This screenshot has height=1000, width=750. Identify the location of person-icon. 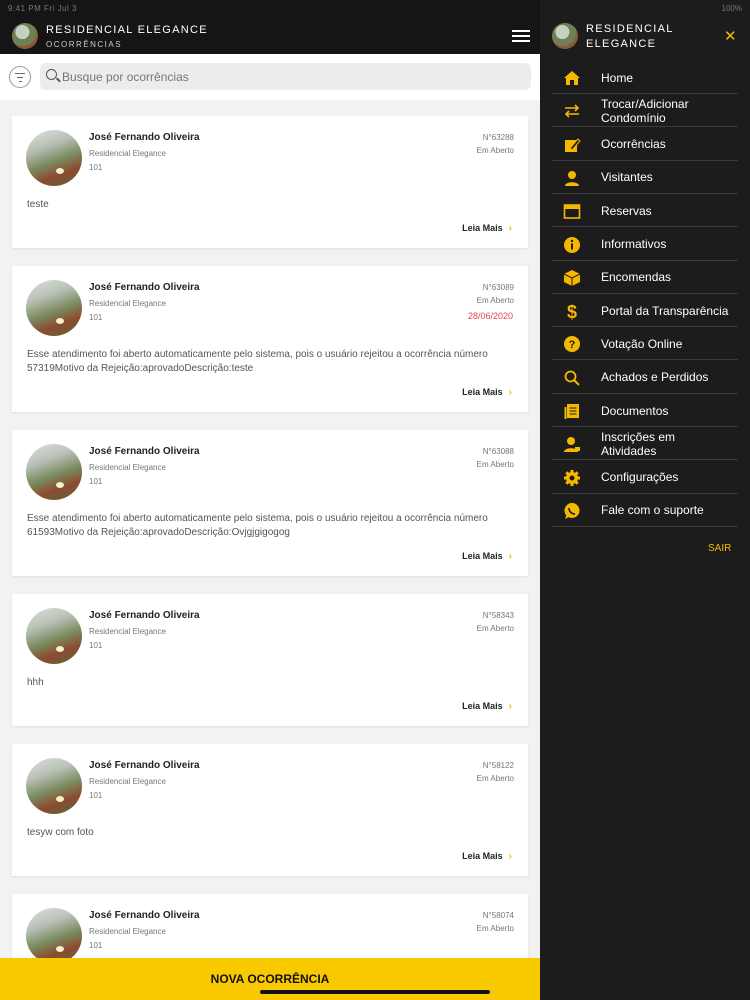
(572, 178).